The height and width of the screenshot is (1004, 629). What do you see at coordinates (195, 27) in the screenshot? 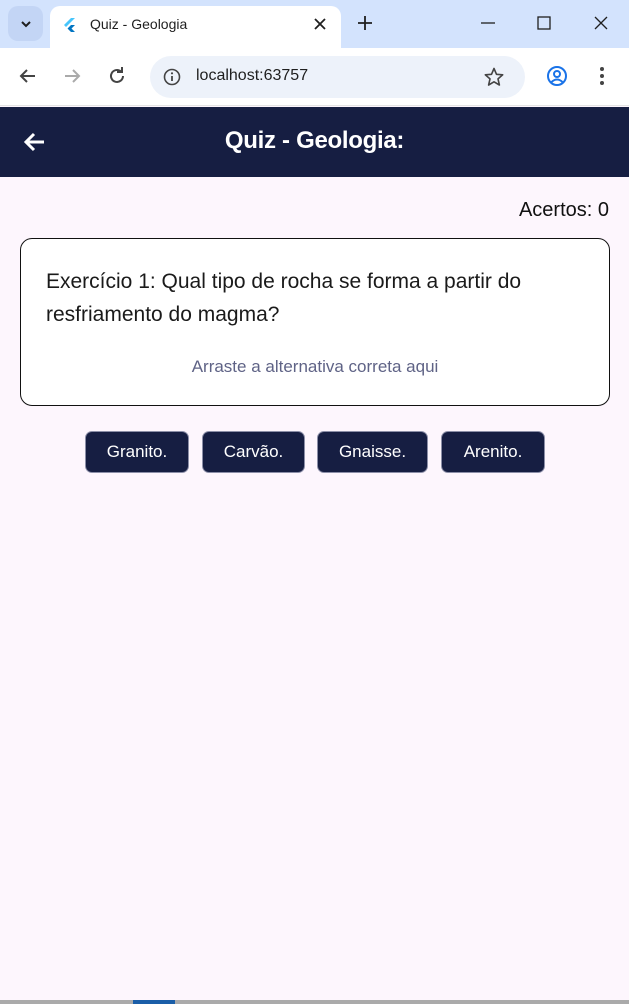
I see `browser-tab: Quiz - Geologia` at bounding box center [195, 27].